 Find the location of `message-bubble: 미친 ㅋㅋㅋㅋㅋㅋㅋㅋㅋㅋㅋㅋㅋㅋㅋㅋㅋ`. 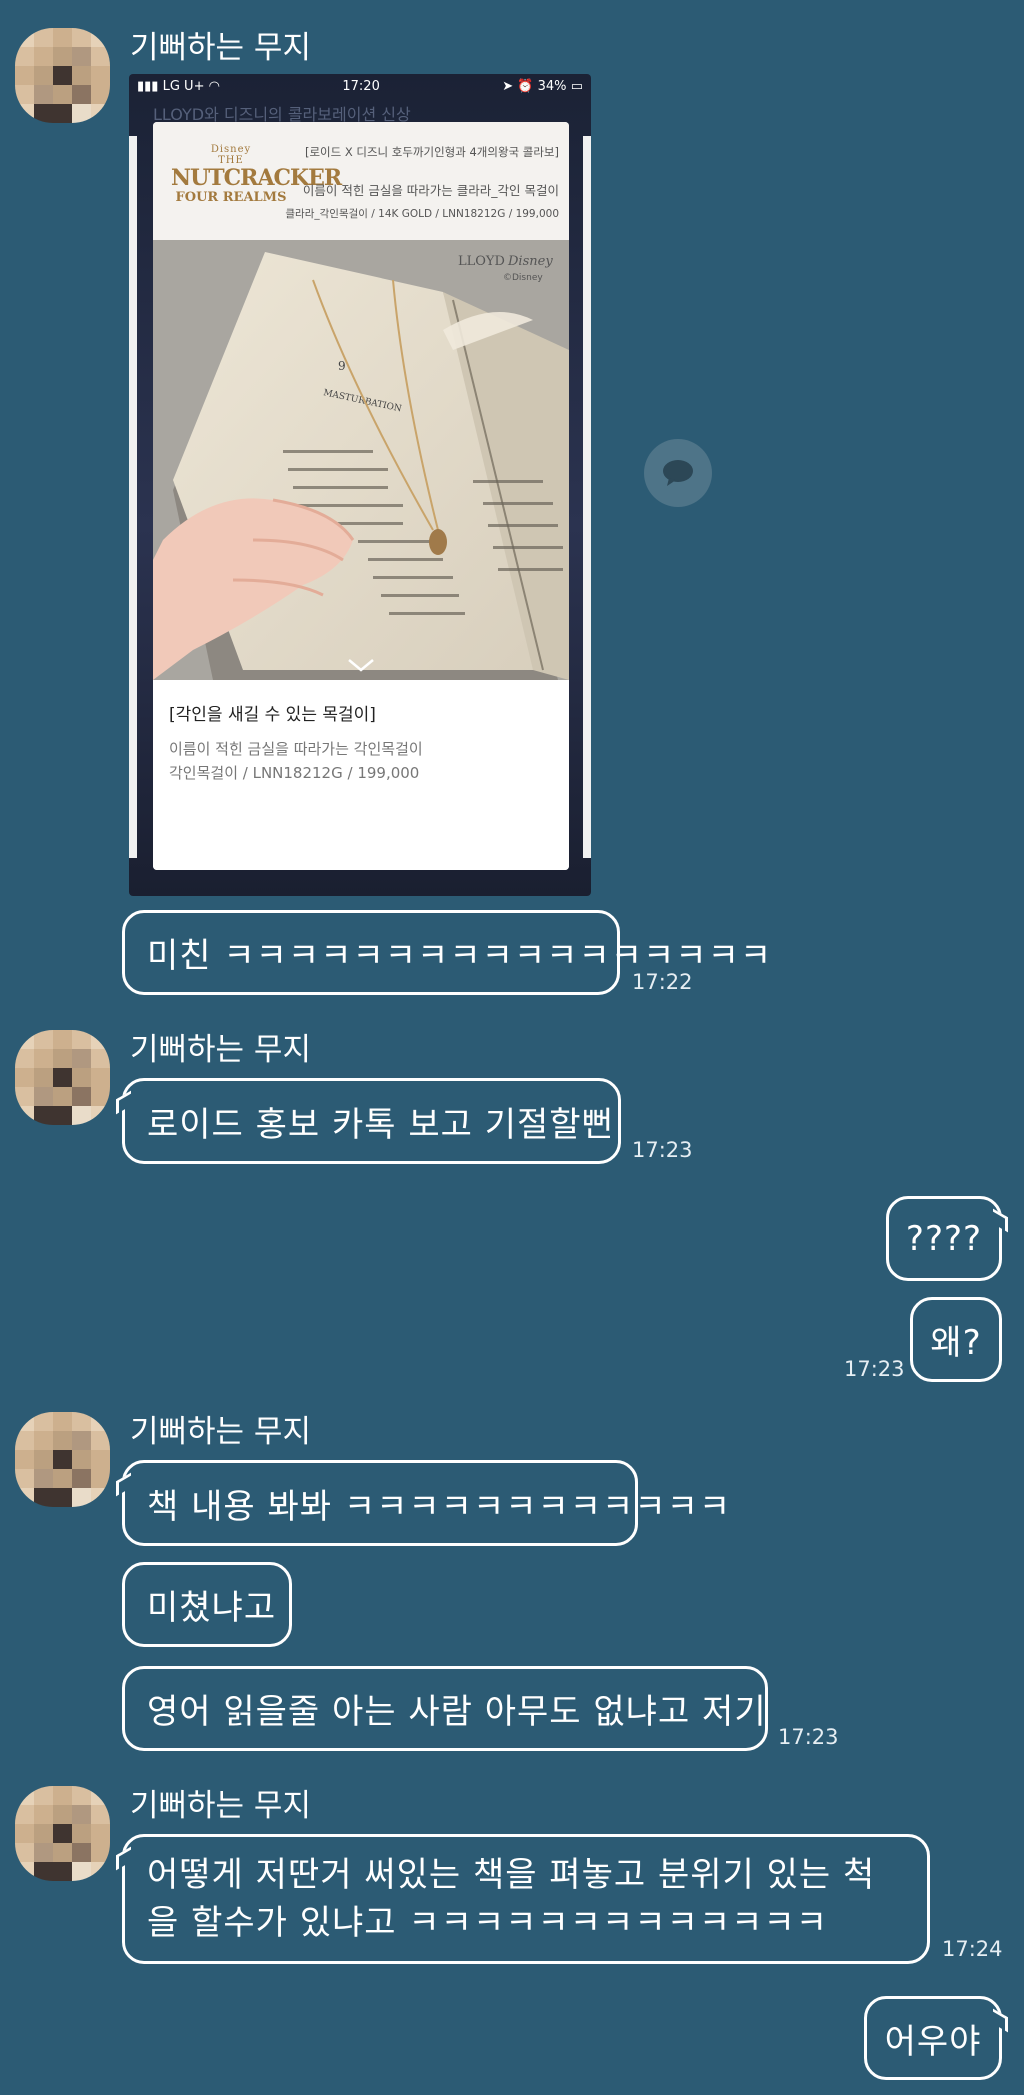

message-bubble: 미친 ㅋㅋㅋㅋㅋㅋㅋㅋㅋㅋㅋㅋㅋㅋㅋㅋㅋ is located at coordinates (446, 952).